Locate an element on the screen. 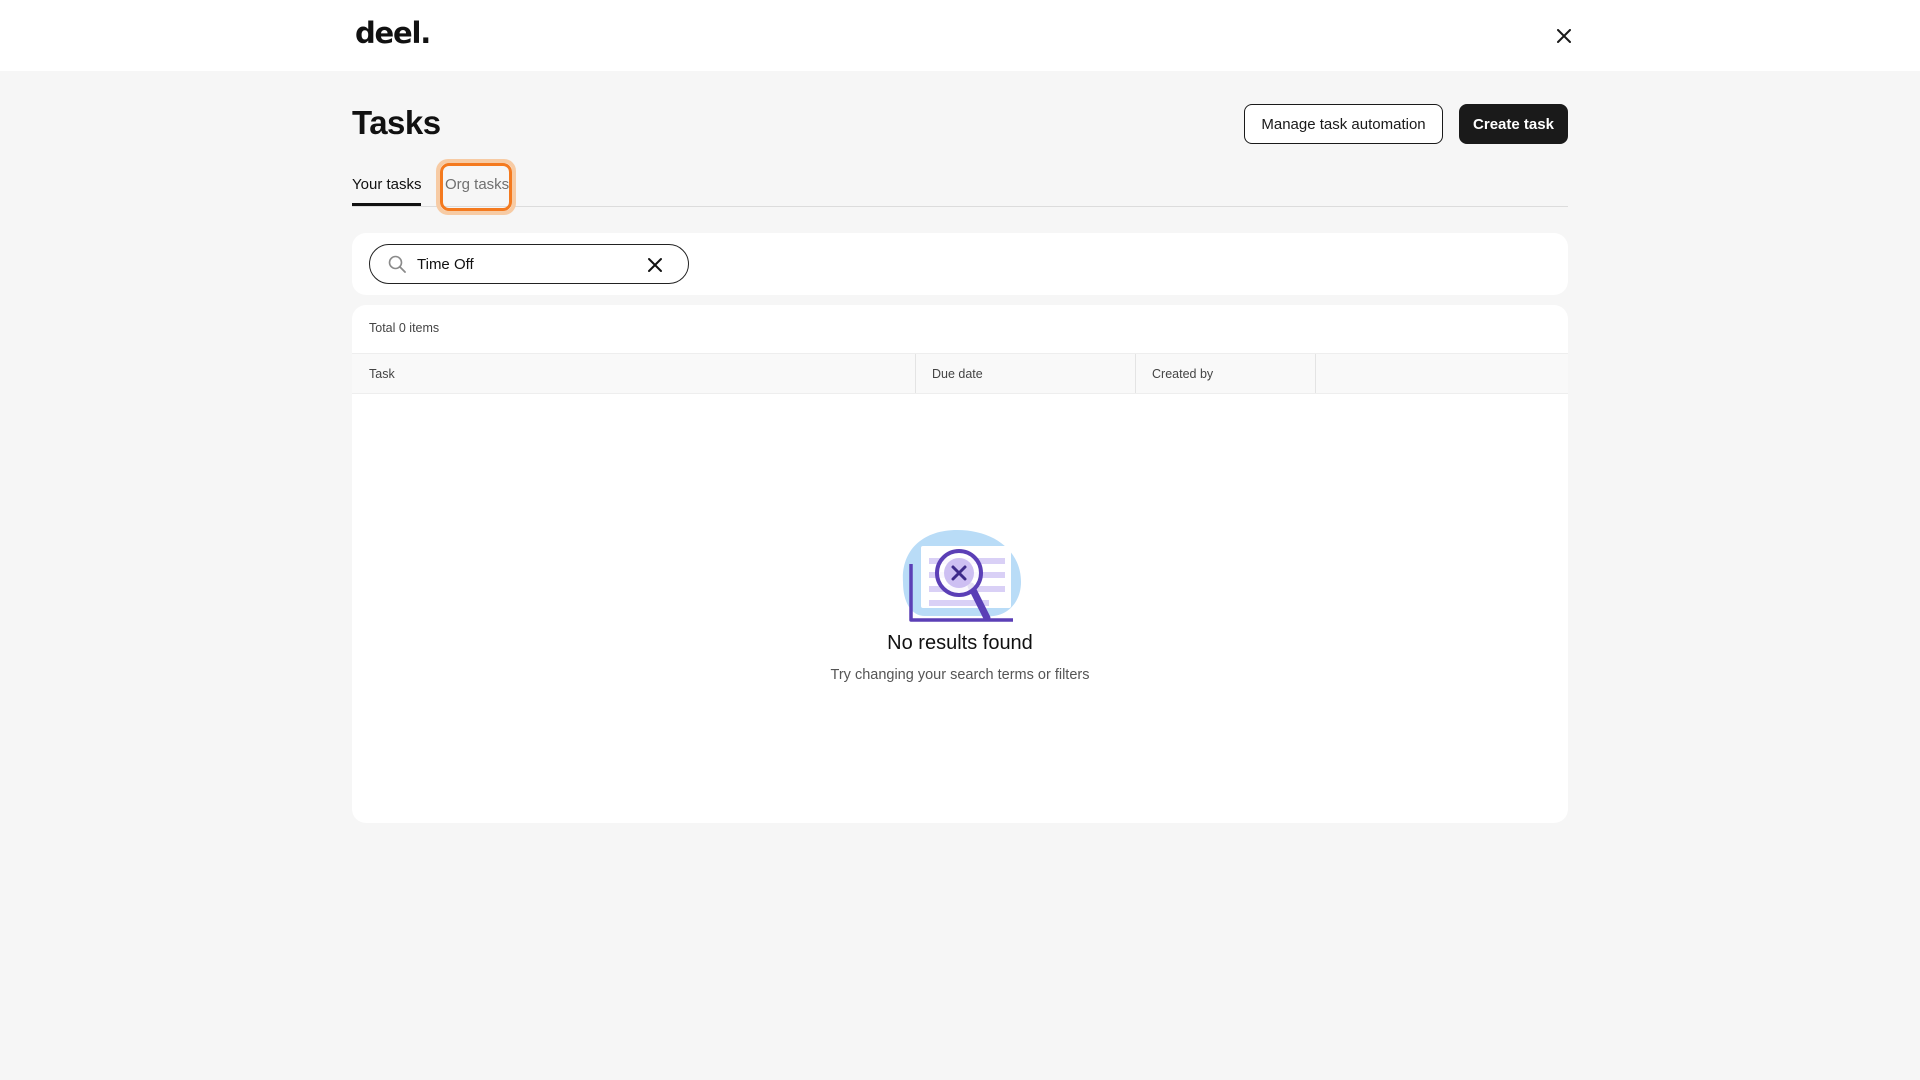 The width and height of the screenshot is (1920, 1080). tab-your-tasks: Your tasks is located at coordinates (387, 184).